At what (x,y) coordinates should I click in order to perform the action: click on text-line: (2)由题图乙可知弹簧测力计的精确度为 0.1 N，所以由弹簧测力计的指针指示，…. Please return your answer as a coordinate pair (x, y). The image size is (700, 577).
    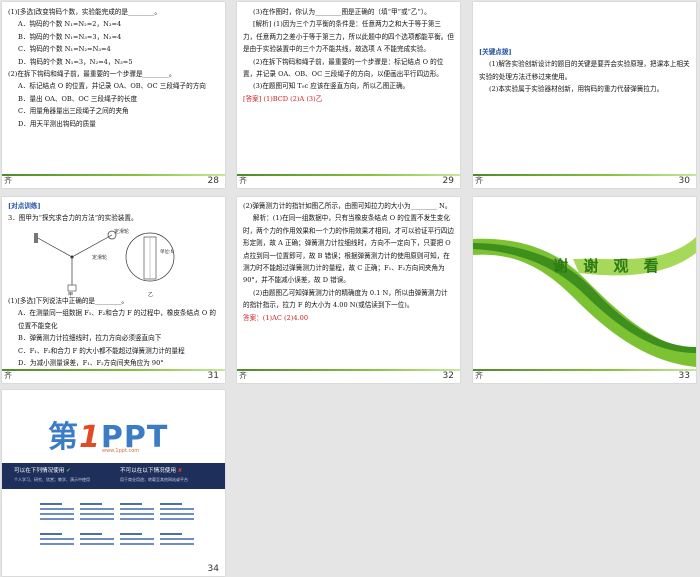
    Looking at the image, I should click on (345, 299).